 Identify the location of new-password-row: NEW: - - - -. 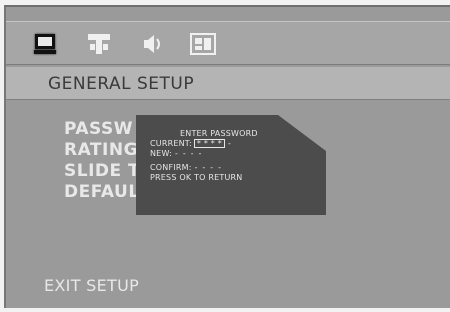
(176, 154).